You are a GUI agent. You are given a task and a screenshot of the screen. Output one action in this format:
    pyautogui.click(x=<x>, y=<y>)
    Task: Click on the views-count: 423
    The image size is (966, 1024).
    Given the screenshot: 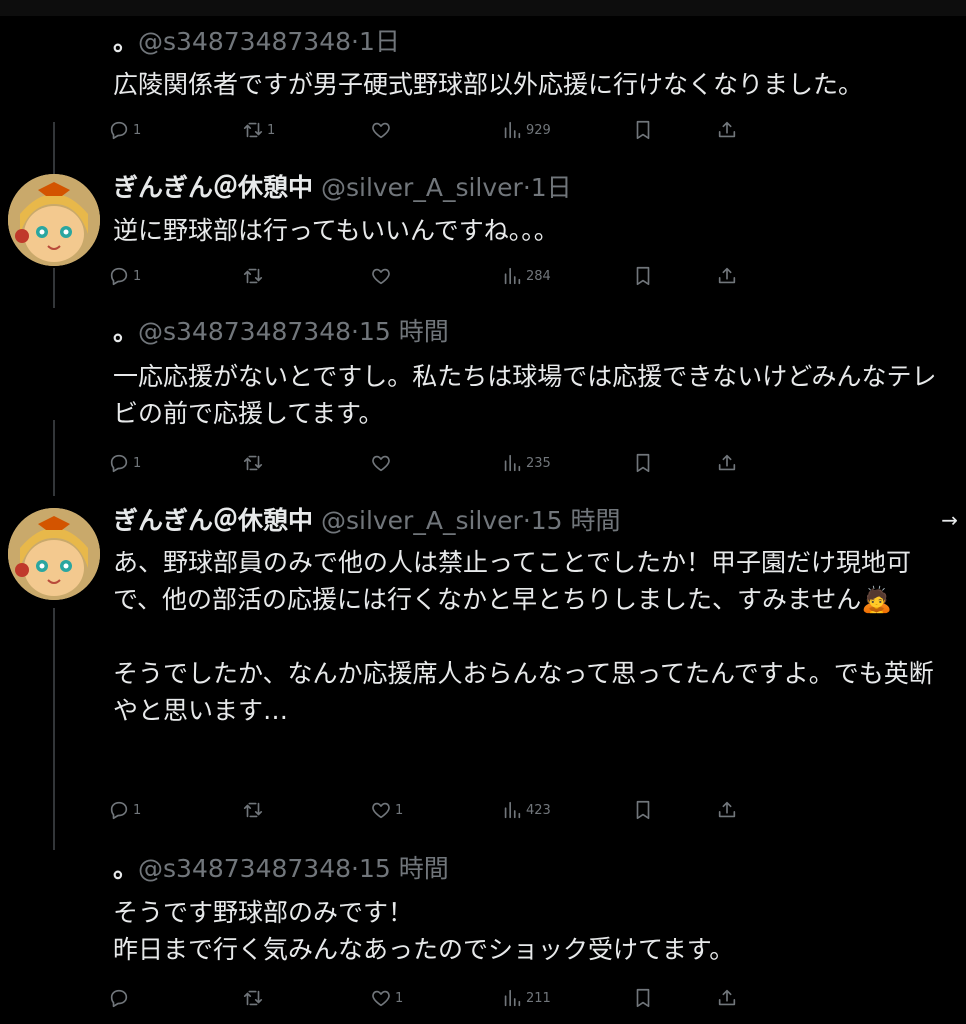 What is the action you would take?
    pyautogui.click(x=538, y=810)
    